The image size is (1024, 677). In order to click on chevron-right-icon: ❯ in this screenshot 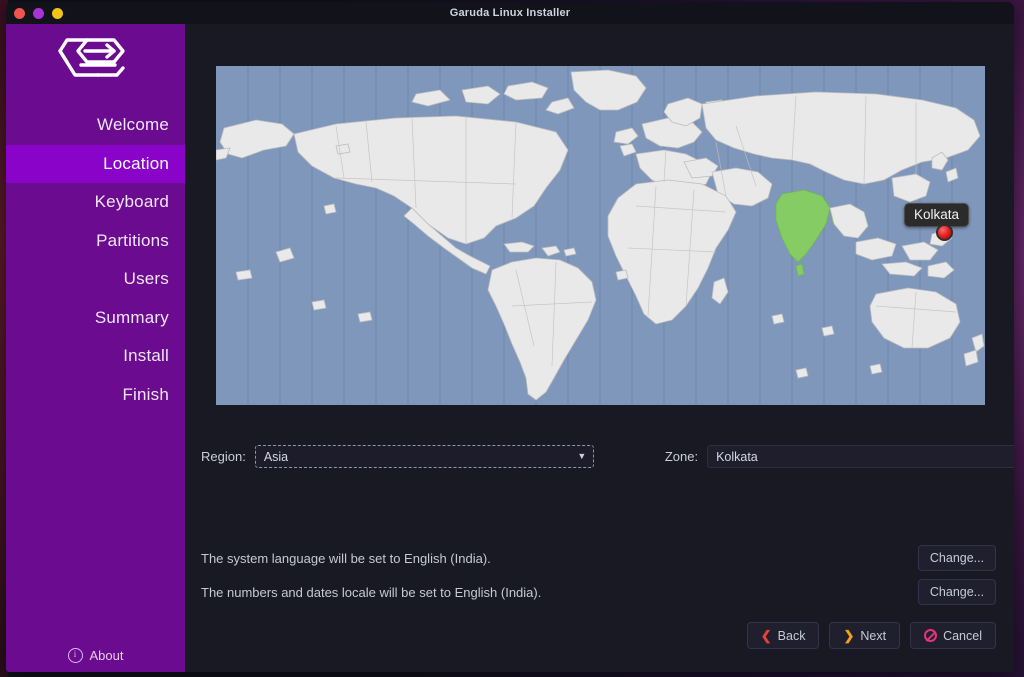, I will do `click(849, 635)`.